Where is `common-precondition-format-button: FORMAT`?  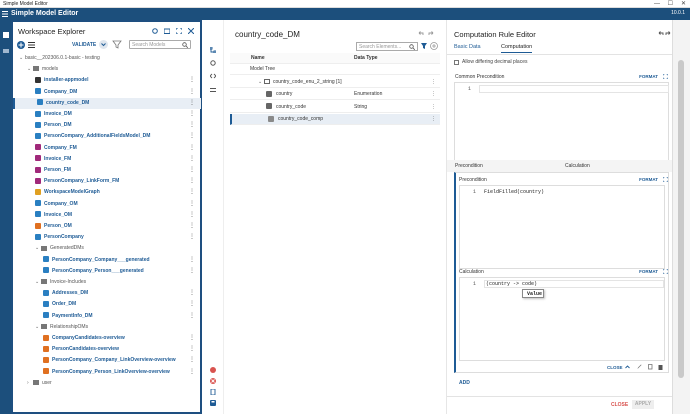
common-precondition-format-button: FORMAT is located at coordinates (648, 76).